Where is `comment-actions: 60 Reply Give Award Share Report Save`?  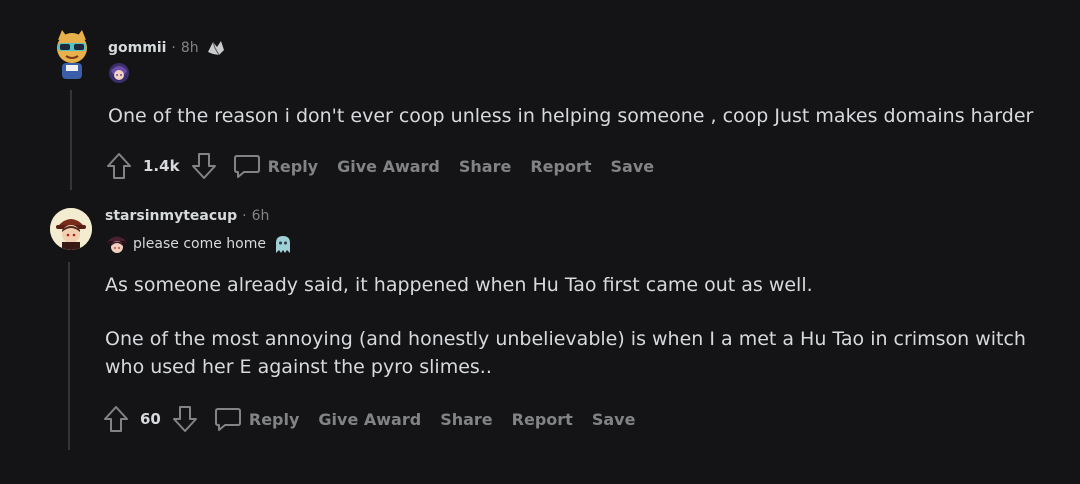
comment-actions: 60 Reply Give Award Share Report Save is located at coordinates (378, 419).